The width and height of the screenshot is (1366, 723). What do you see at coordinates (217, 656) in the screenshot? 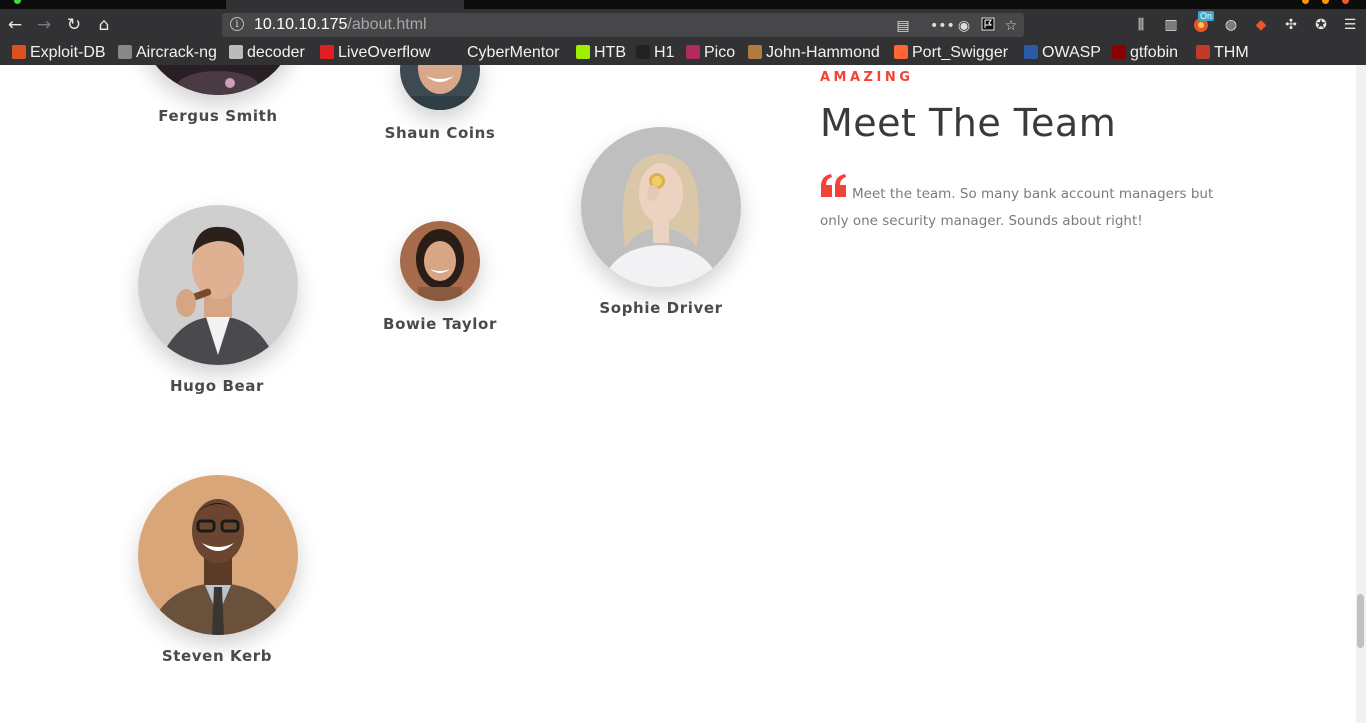
I see `member-name: Steven Kerb` at bounding box center [217, 656].